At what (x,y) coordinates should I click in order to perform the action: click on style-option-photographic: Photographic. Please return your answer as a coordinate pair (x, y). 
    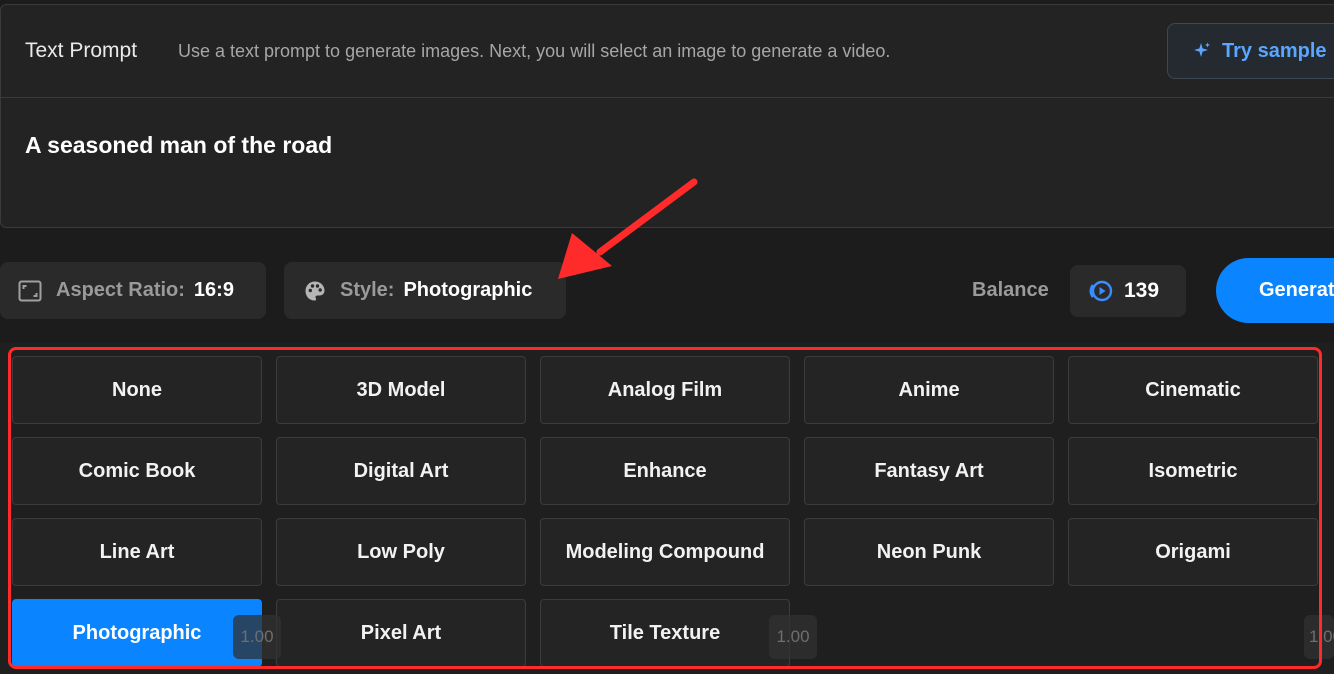
    Looking at the image, I should click on (137, 633).